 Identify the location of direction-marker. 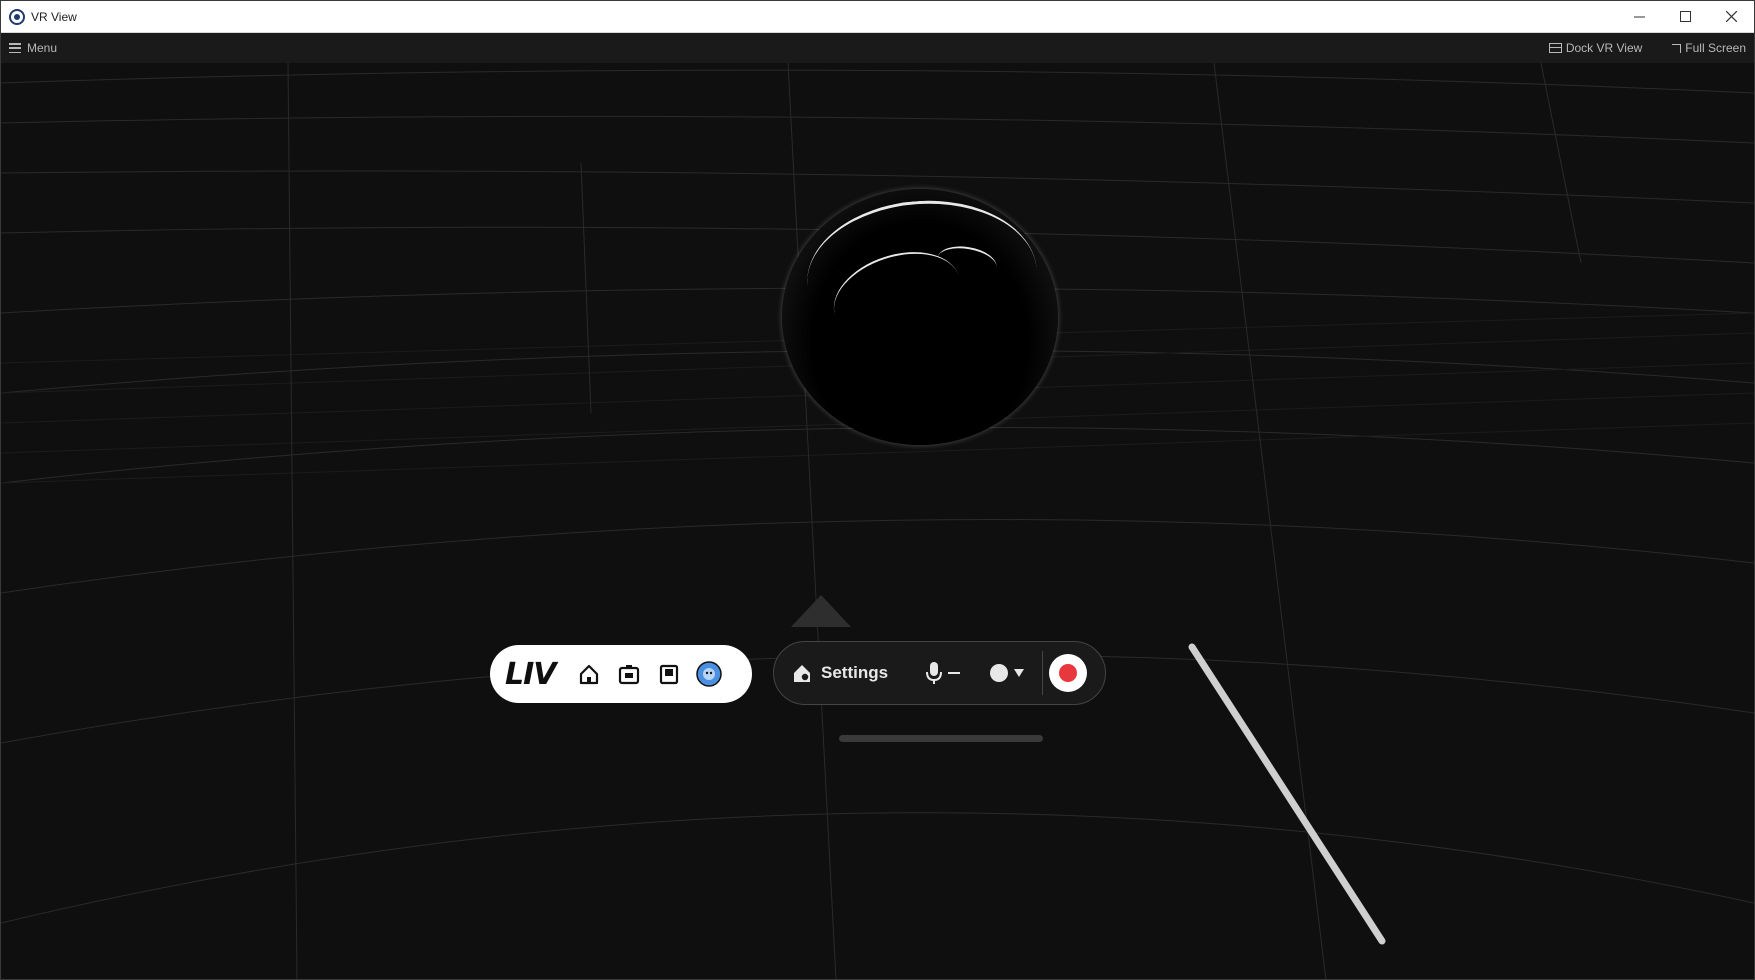
(821, 611).